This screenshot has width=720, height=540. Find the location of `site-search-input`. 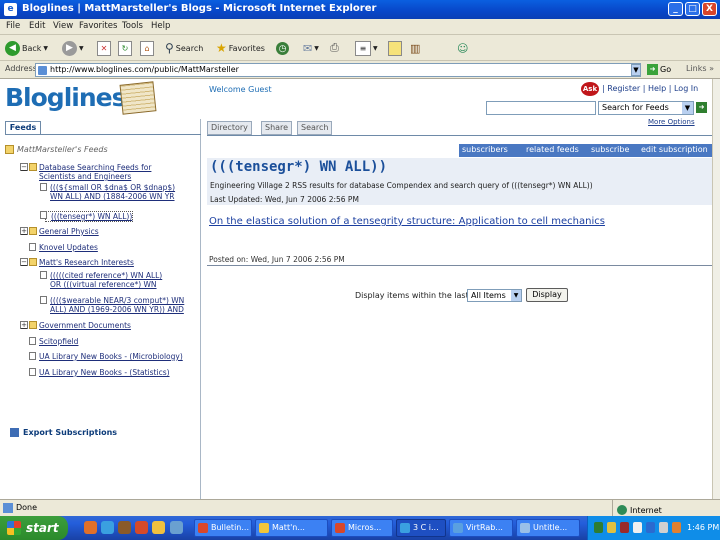

site-search-input is located at coordinates (541, 108).